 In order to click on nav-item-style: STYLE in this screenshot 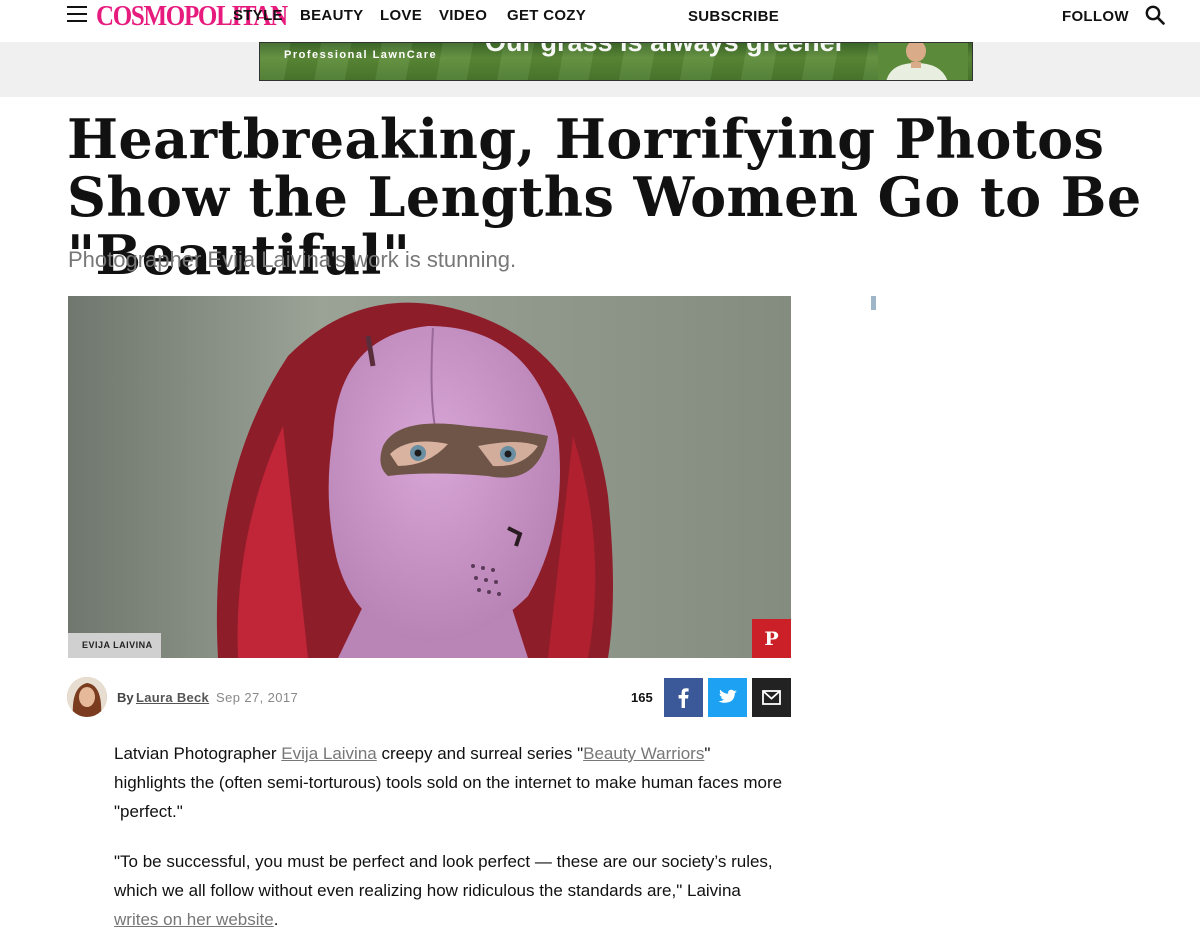, I will do `click(258, 15)`.